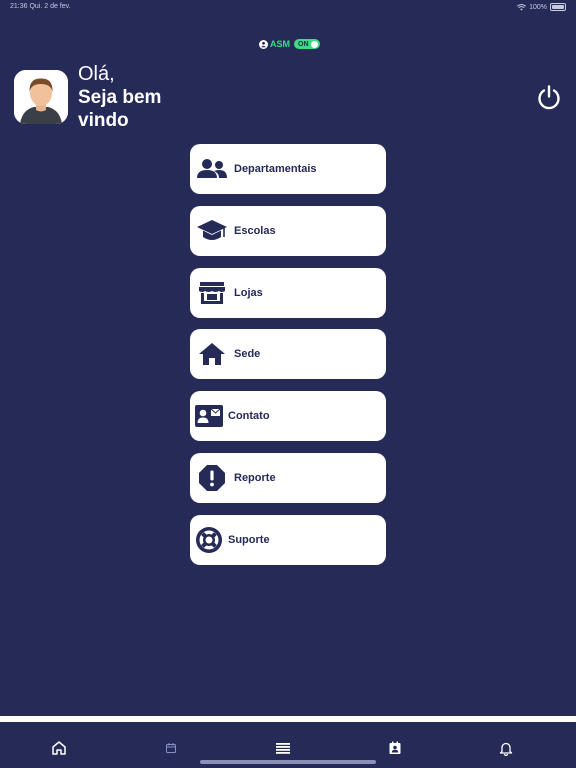 Image resolution: width=576 pixels, height=768 pixels. Describe the element at coordinates (538, 7) in the screenshot. I see `battery-percent: 100%` at that location.